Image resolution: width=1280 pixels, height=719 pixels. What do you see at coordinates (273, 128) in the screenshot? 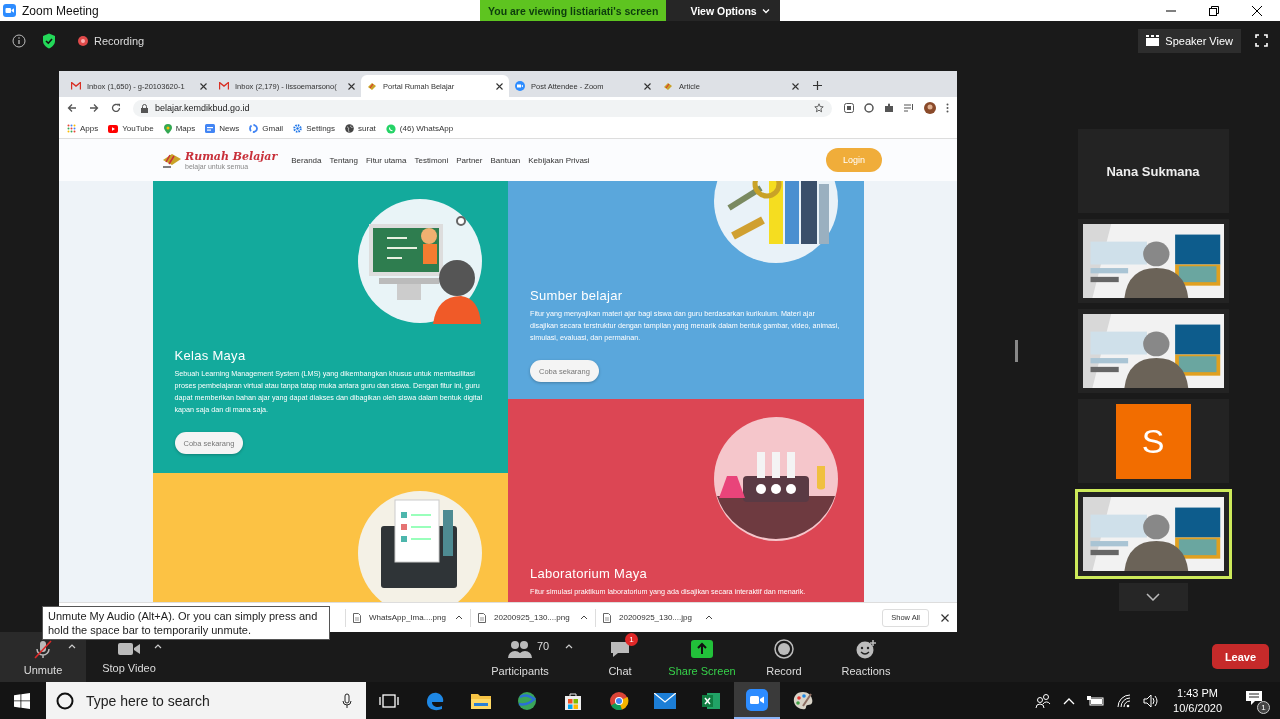
I see `bookmark-link: Gmail` at bounding box center [273, 128].